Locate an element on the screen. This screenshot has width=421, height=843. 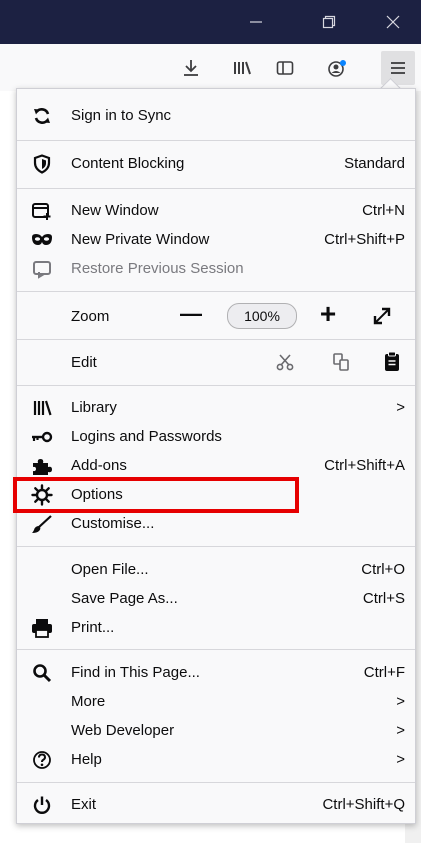
menu-item-library: Library > is located at coordinates (217, 407).